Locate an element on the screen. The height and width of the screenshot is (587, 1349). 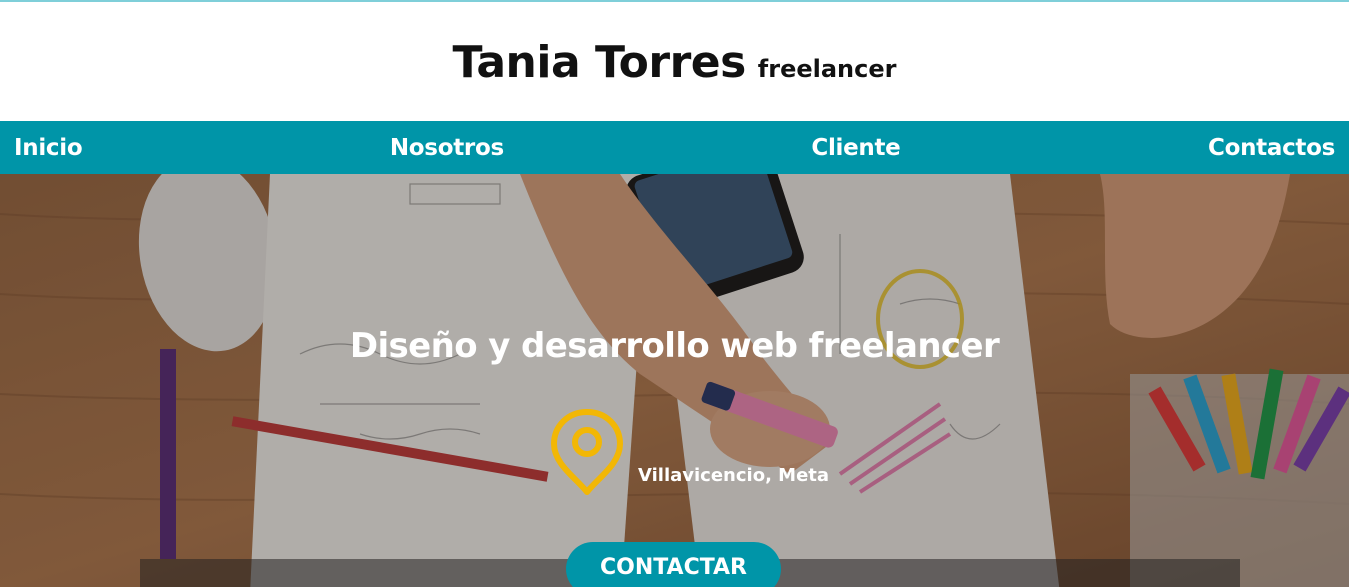
nav-link-inicio: Inicio is located at coordinates (48, 148).